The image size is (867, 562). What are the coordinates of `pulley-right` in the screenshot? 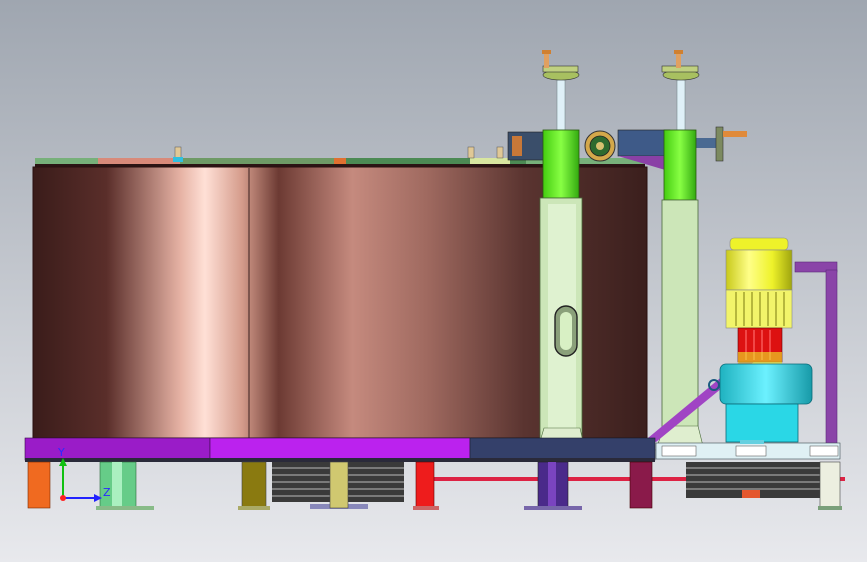 It's located at (755, 480).